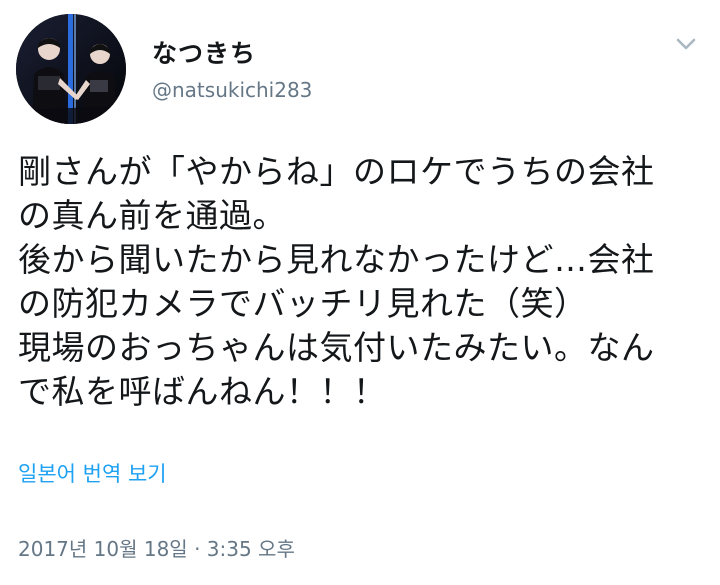 The height and width of the screenshot is (585, 720). What do you see at coordinates (156, 547) in the screenshot?
I see `tweet-timestamp: 2017년 10월 18일 · 3:35 오후` at bounding box center [156, 547].